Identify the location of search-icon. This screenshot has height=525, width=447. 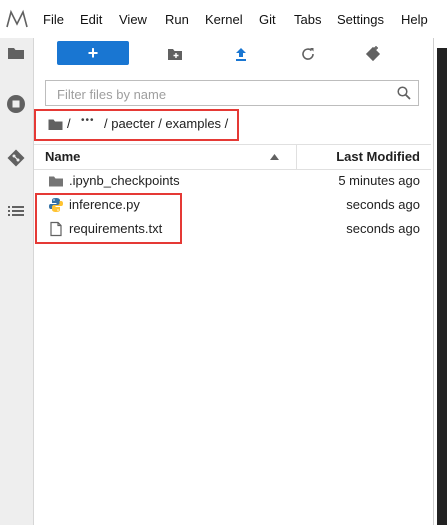
(404, 93).